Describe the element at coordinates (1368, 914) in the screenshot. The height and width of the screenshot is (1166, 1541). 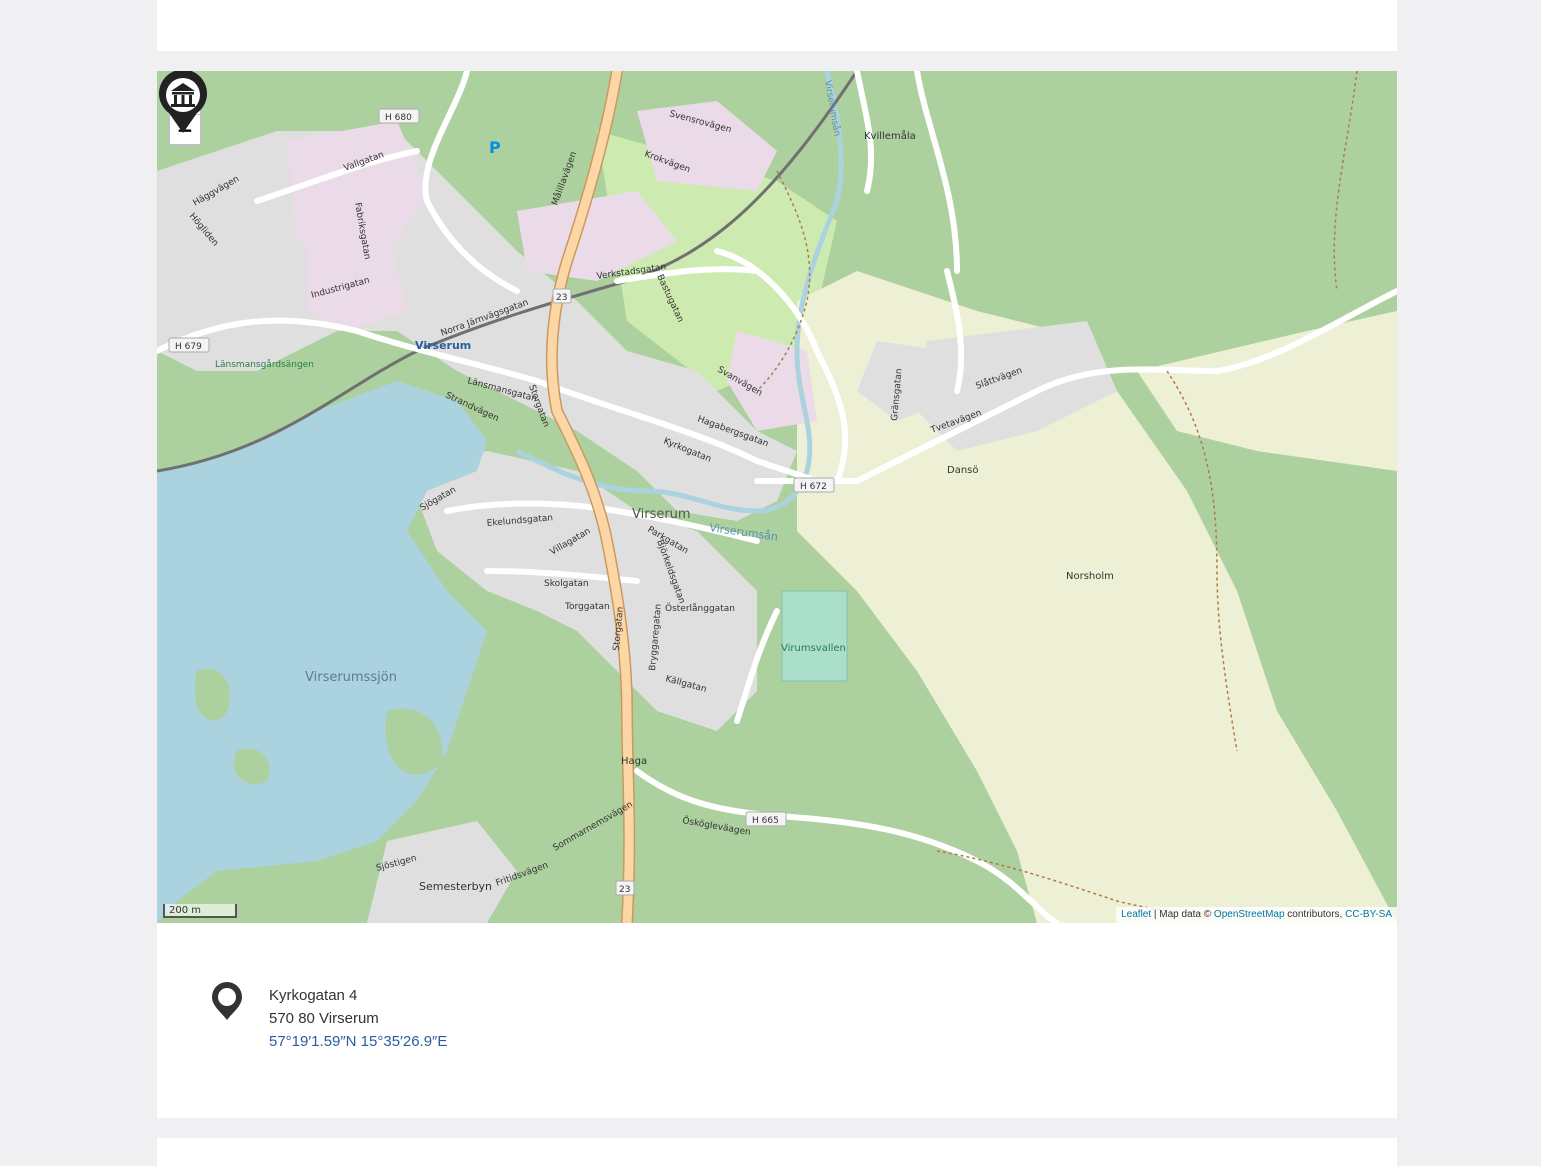
I see `license-link: CC-BY-SA` at that location.